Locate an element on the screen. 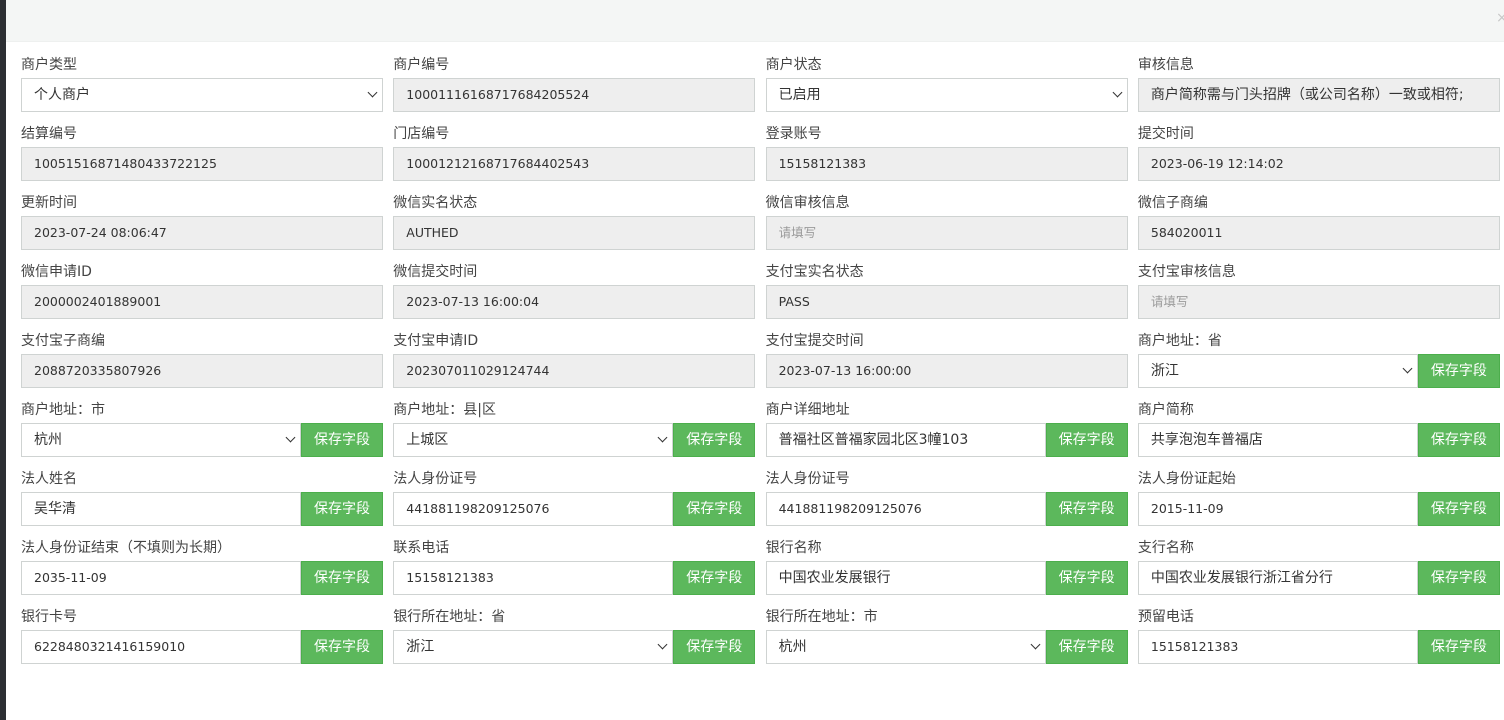 The width and height of the screenshot is (1504, 720). field-label: 微信提交时间 is located at coordinates (435, 272).